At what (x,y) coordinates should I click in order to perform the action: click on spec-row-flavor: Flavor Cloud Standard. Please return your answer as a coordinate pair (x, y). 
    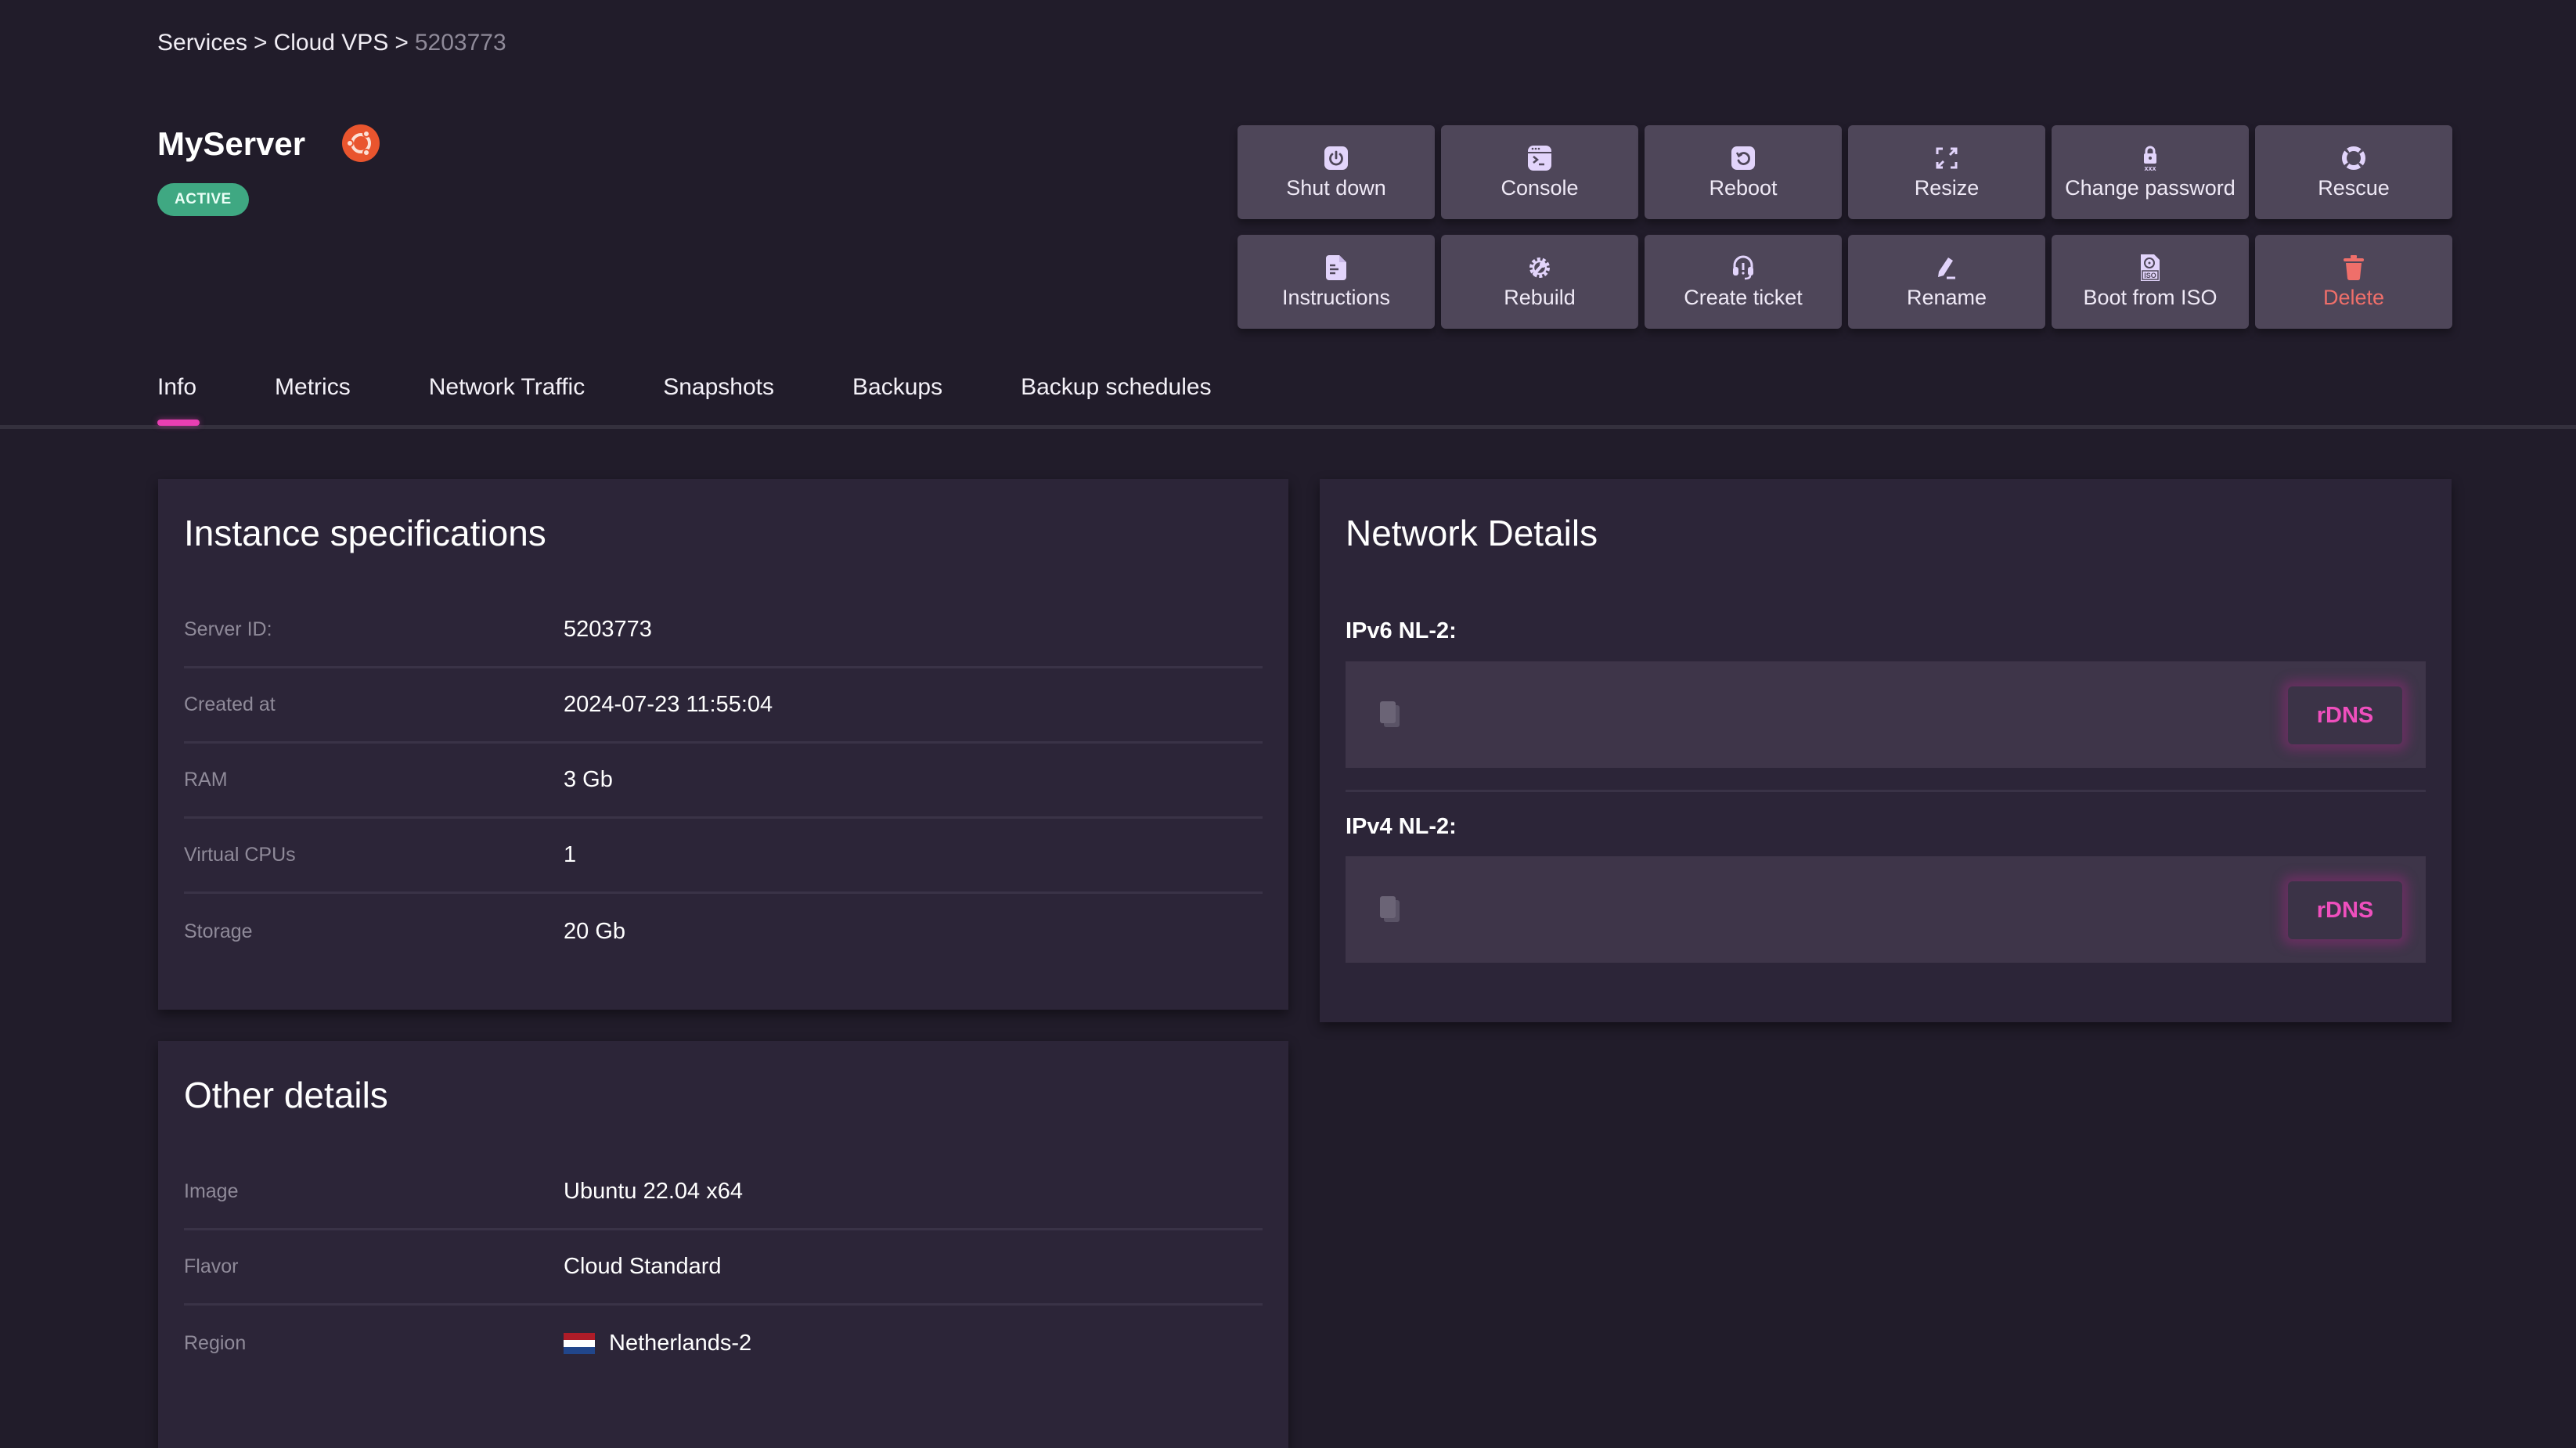
    Looking at the image, I should click on (723, 1268).